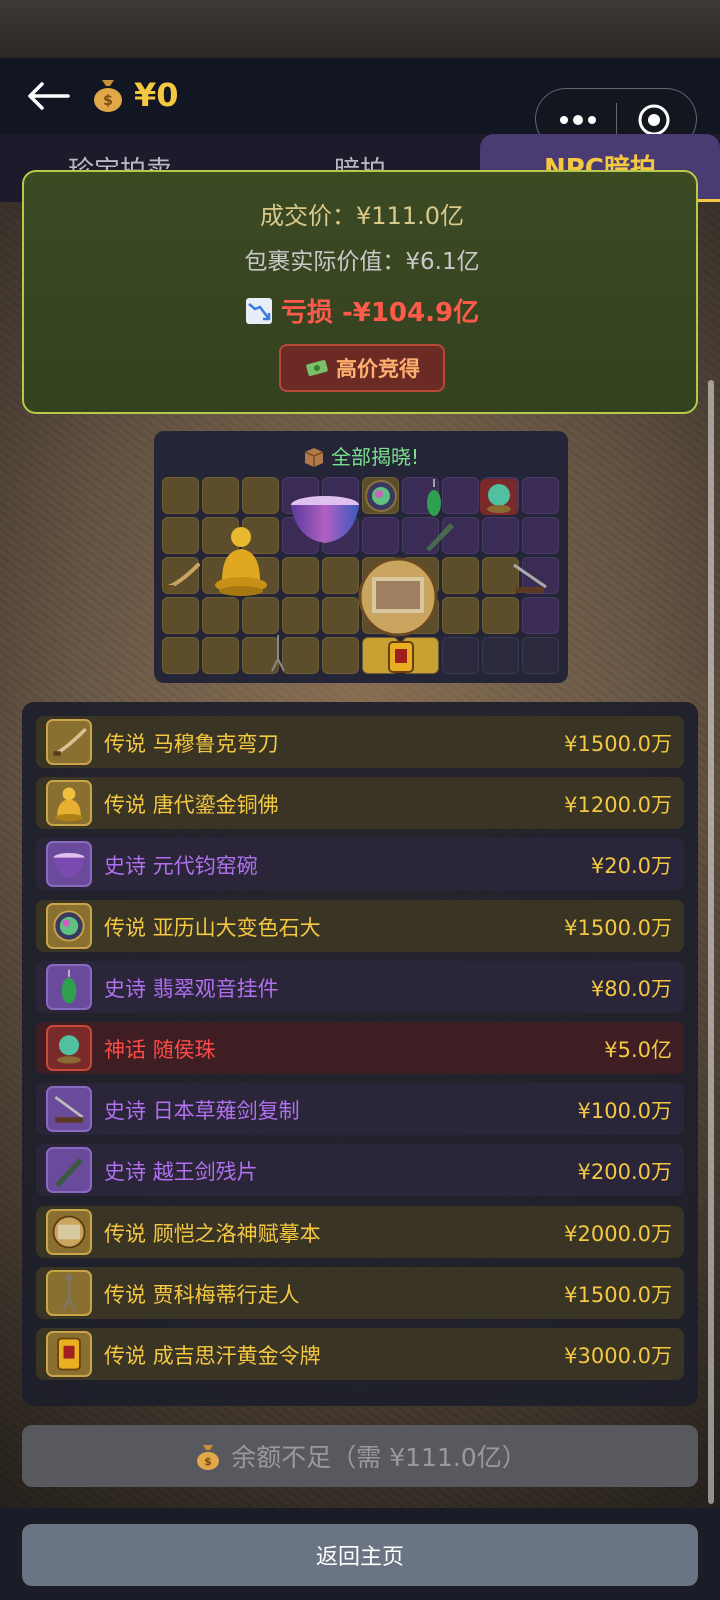 Image resolution: width=720 pixels, height=1600 pixels. I want to click on list-item: 史诗 日本草薙剑复制 ¥100.0万, so click(360, 1109).